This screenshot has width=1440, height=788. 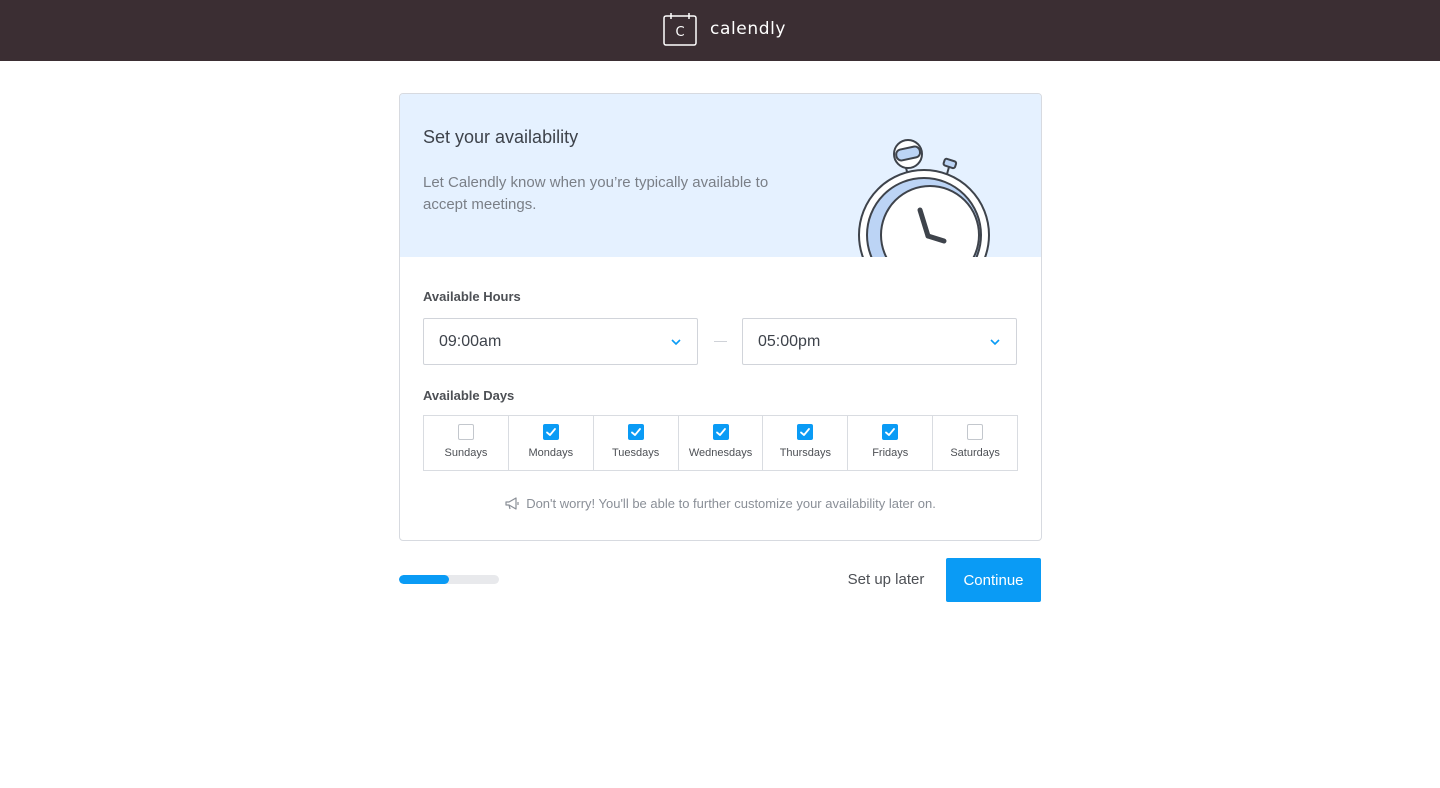 I want to click on logo-letter: C, so click(x=679, y=32).